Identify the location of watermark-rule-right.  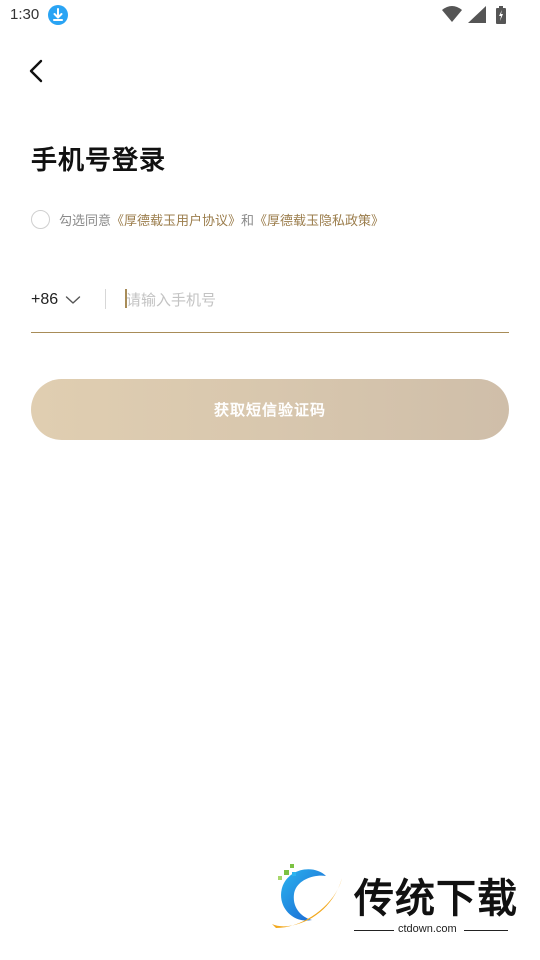
(486, 930).